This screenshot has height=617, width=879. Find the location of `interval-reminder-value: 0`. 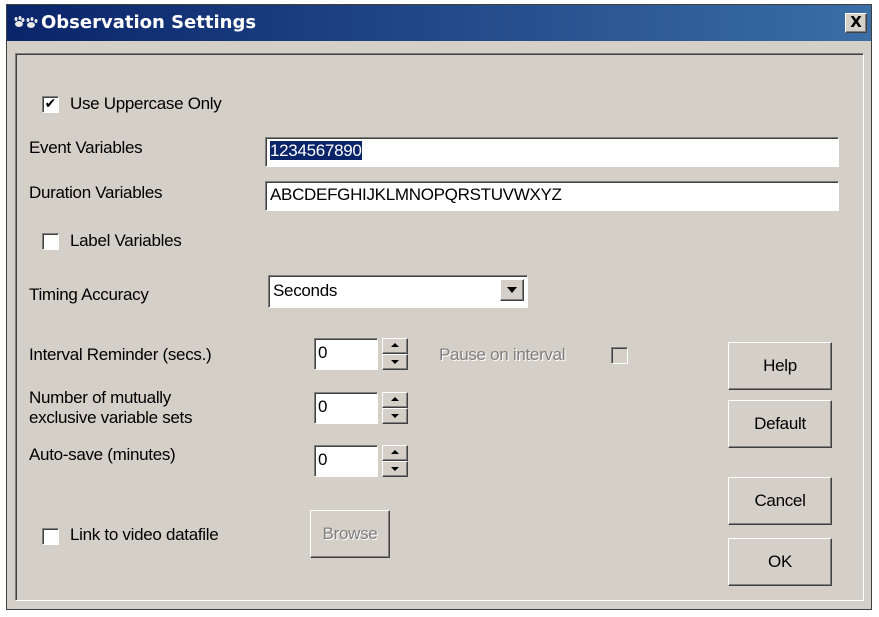

interval-reminder-value: 0 is located at coordinates (323, 352).